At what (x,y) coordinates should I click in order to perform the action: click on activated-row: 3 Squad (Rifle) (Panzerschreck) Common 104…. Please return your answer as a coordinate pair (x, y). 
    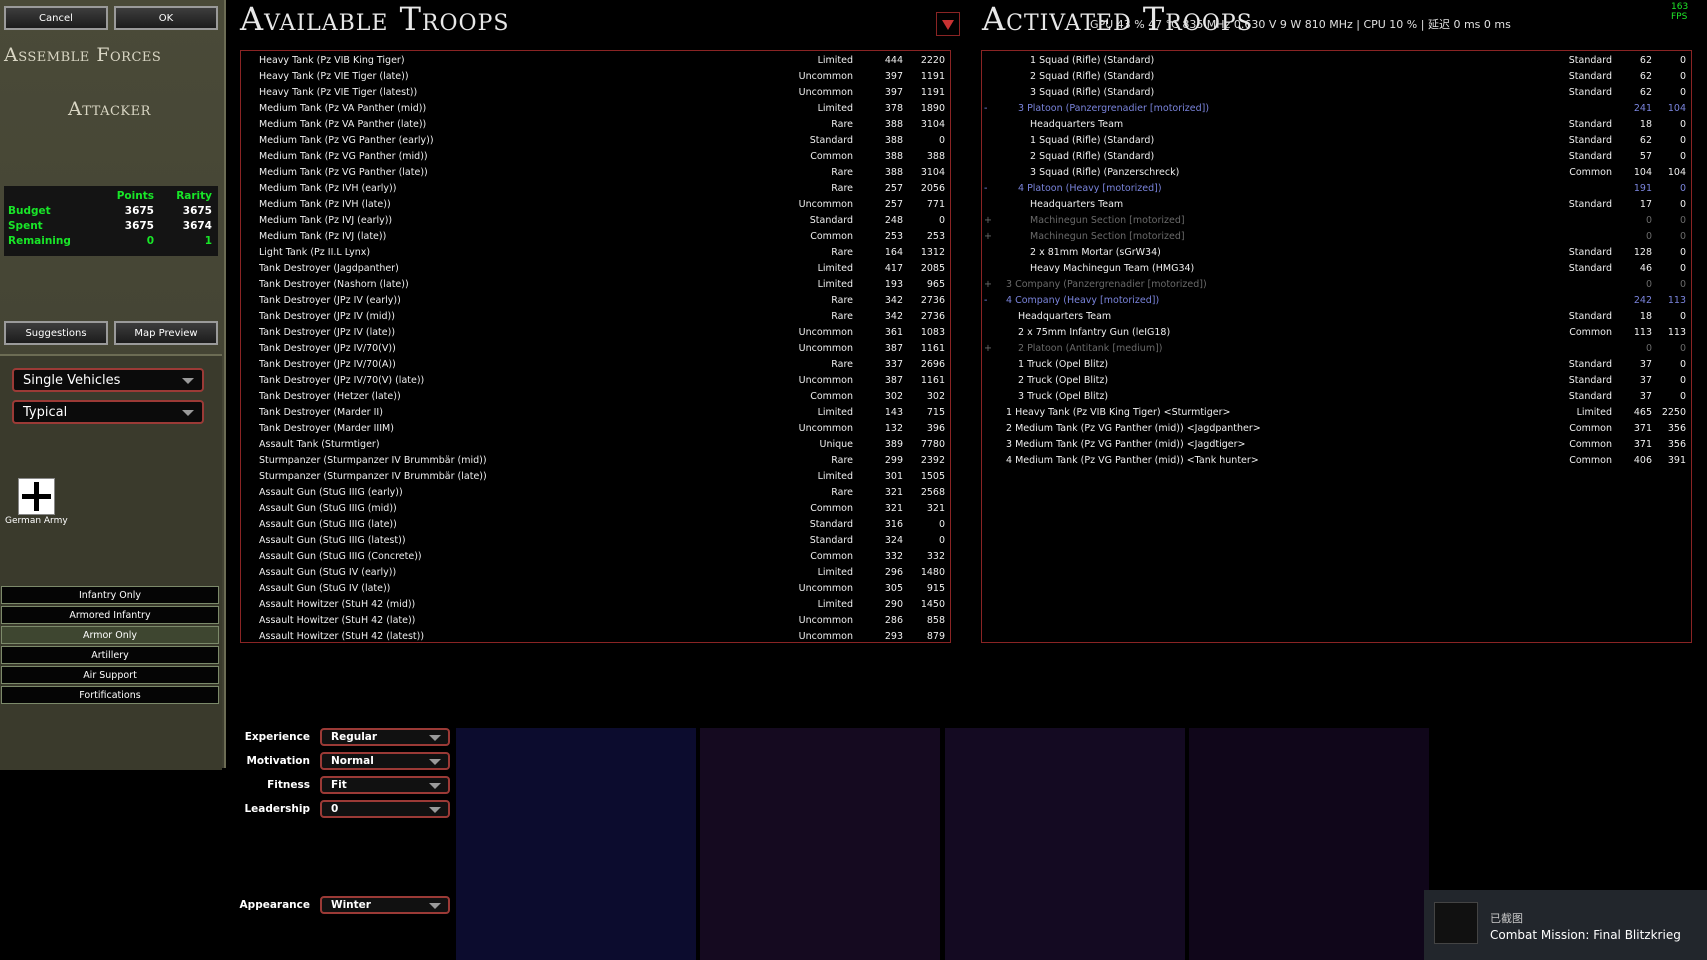
    Looking at the image, I should click on (1336, 173).